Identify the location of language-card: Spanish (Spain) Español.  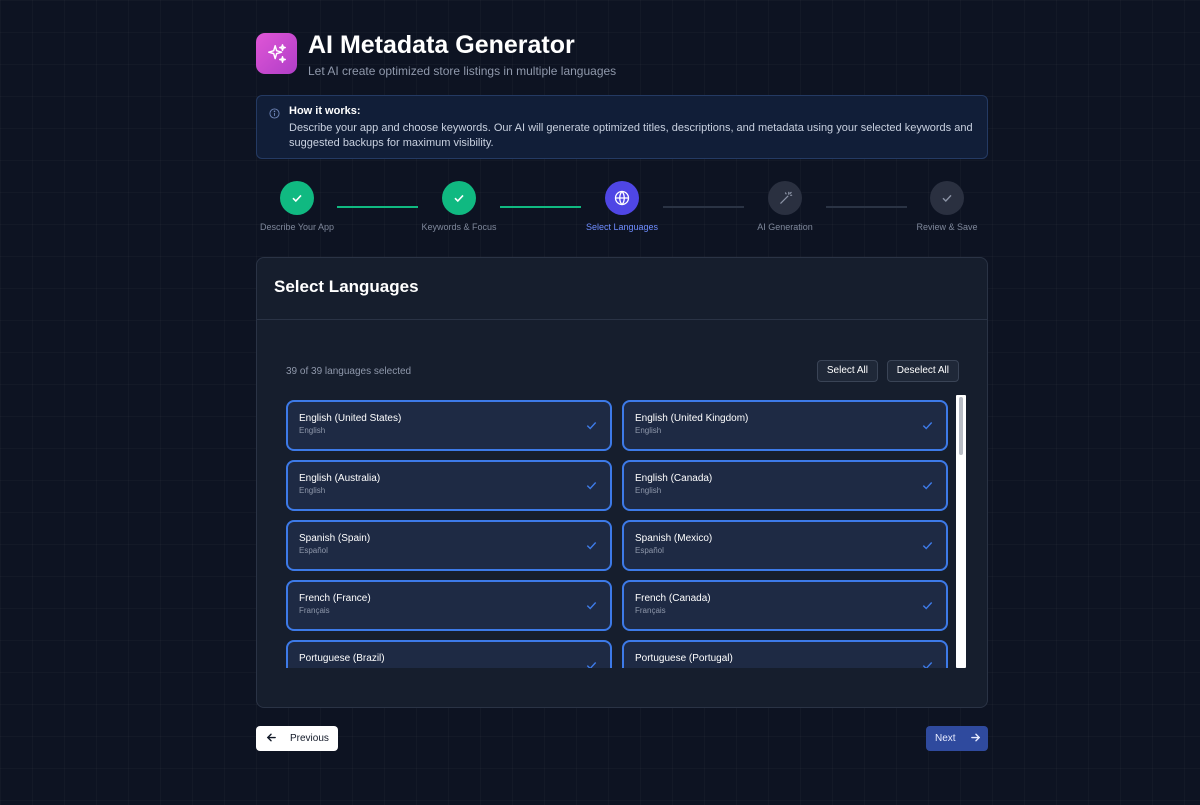
(449, 545).